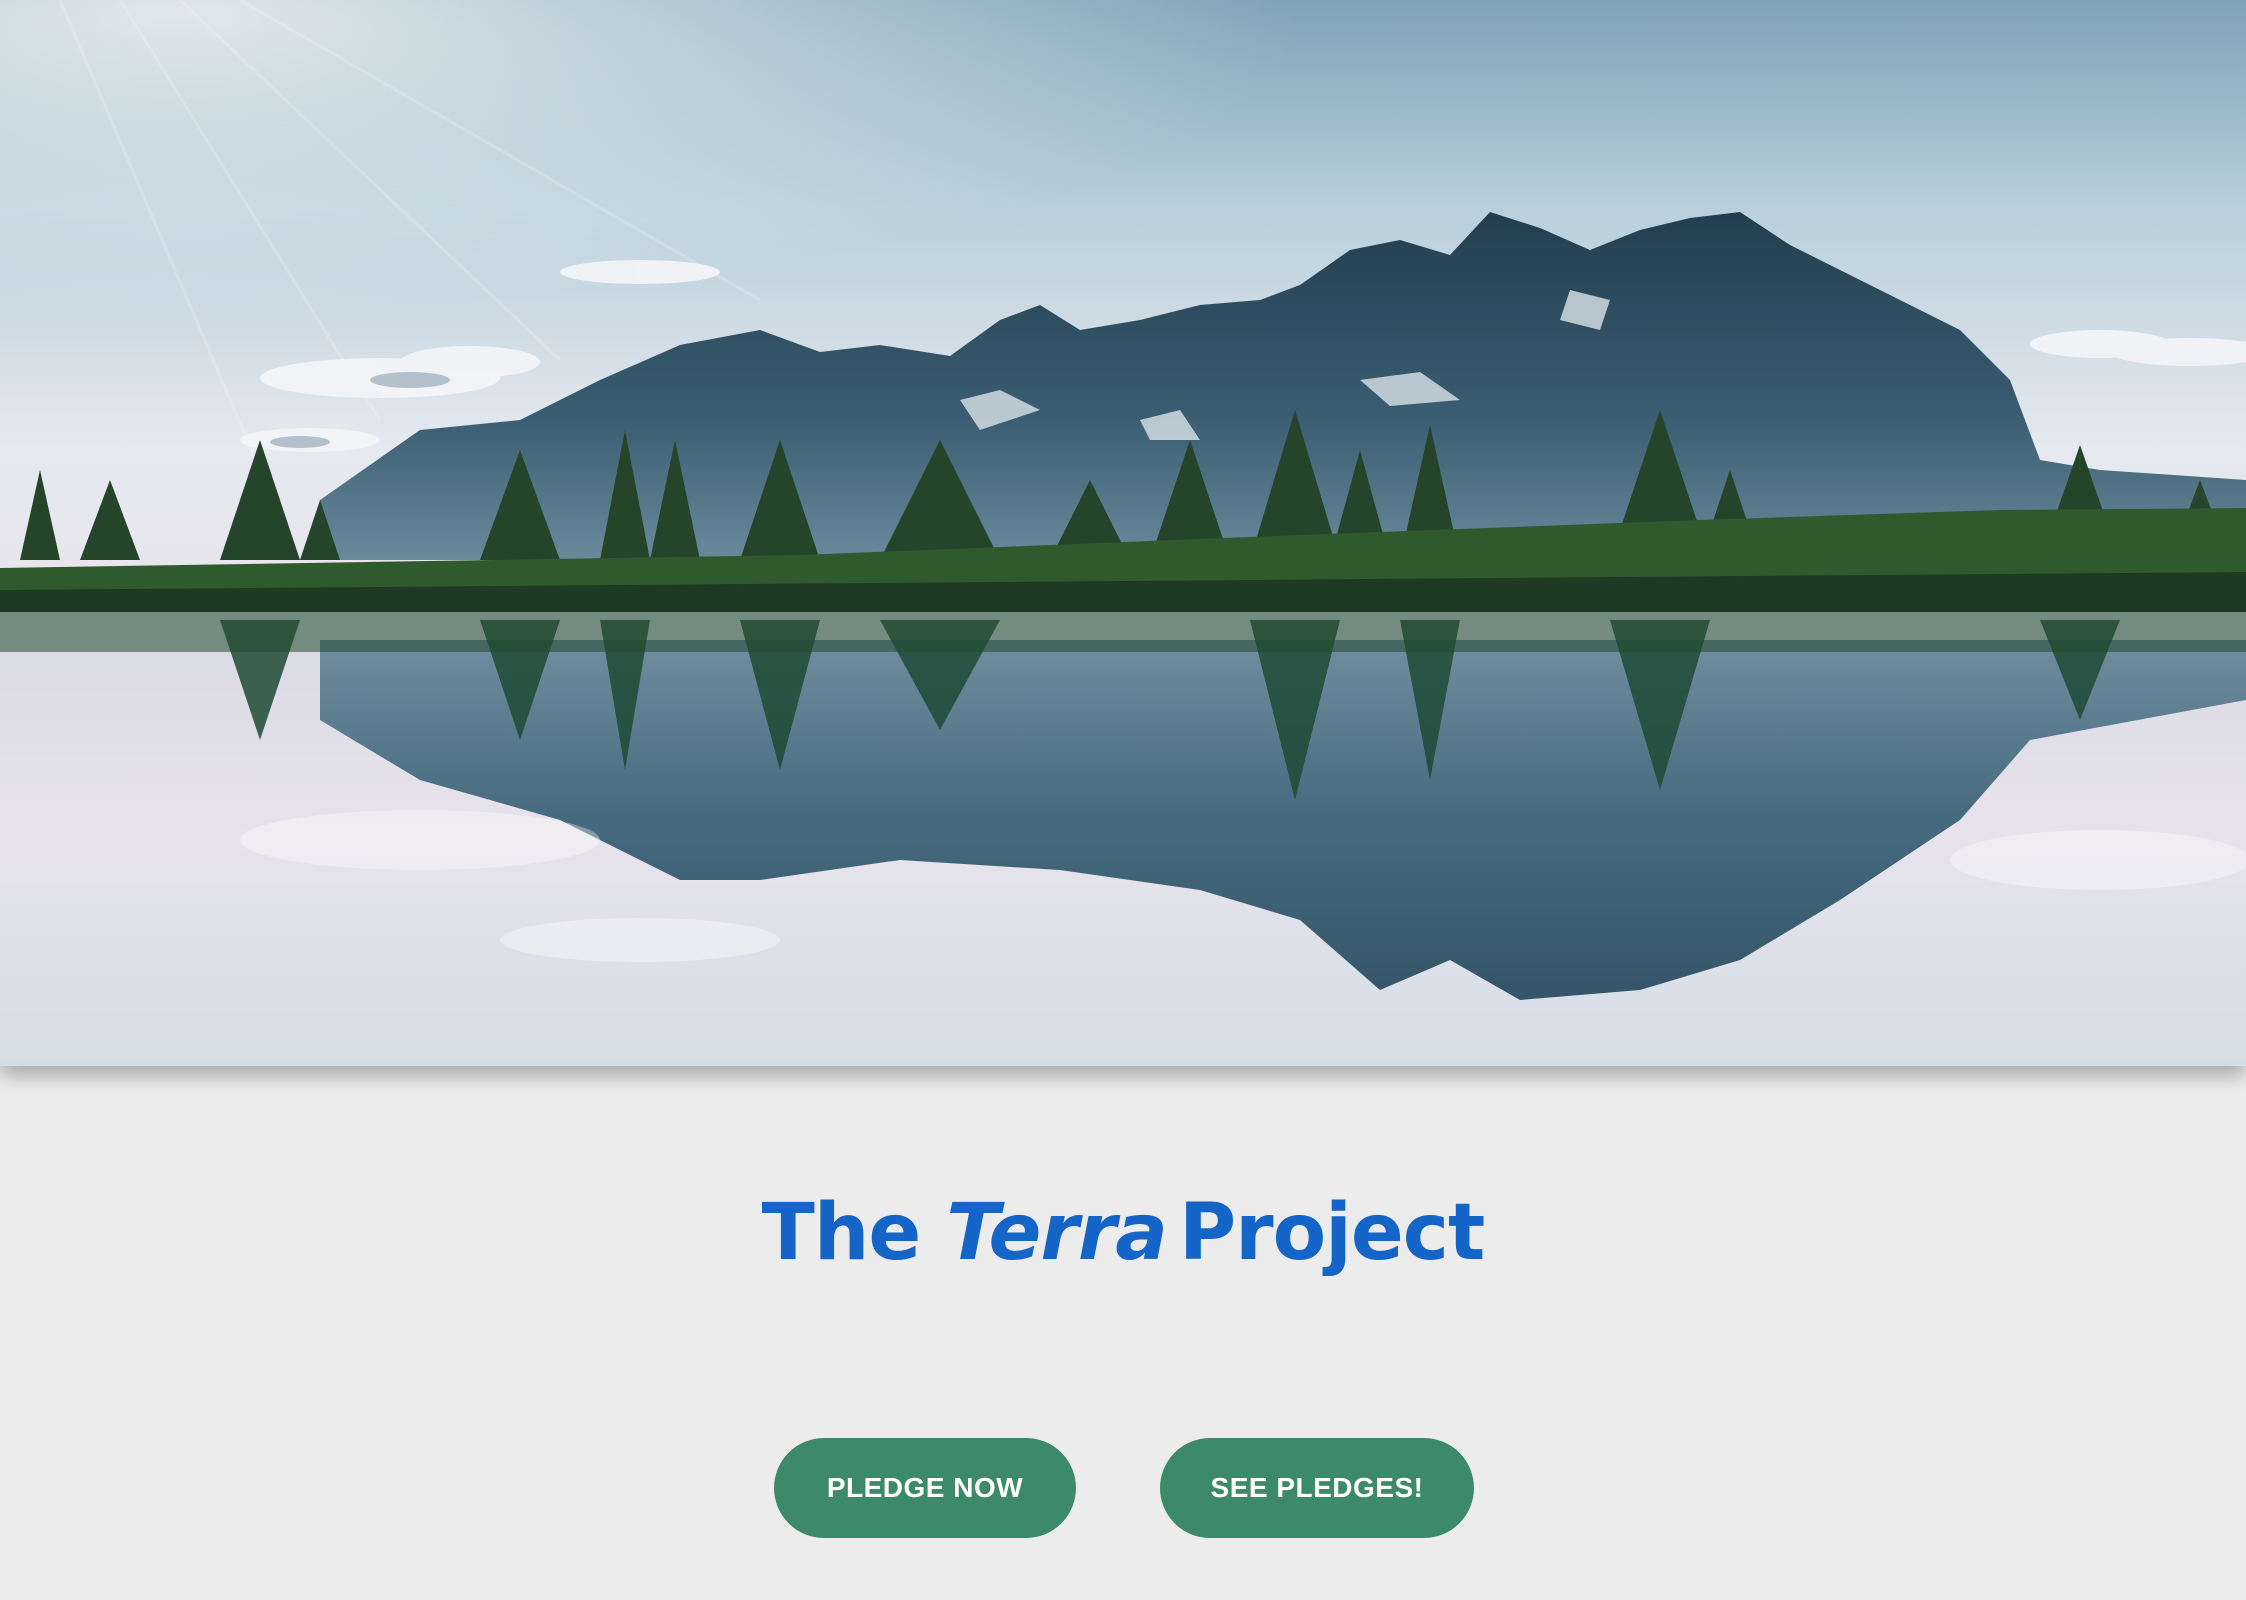 The width and height of the screenshot is (2246, 1600). Describe the element at coordinates (925, 1488) in the screenshot. I see `pledge-now-button: PLEDGE NOW` at that location.